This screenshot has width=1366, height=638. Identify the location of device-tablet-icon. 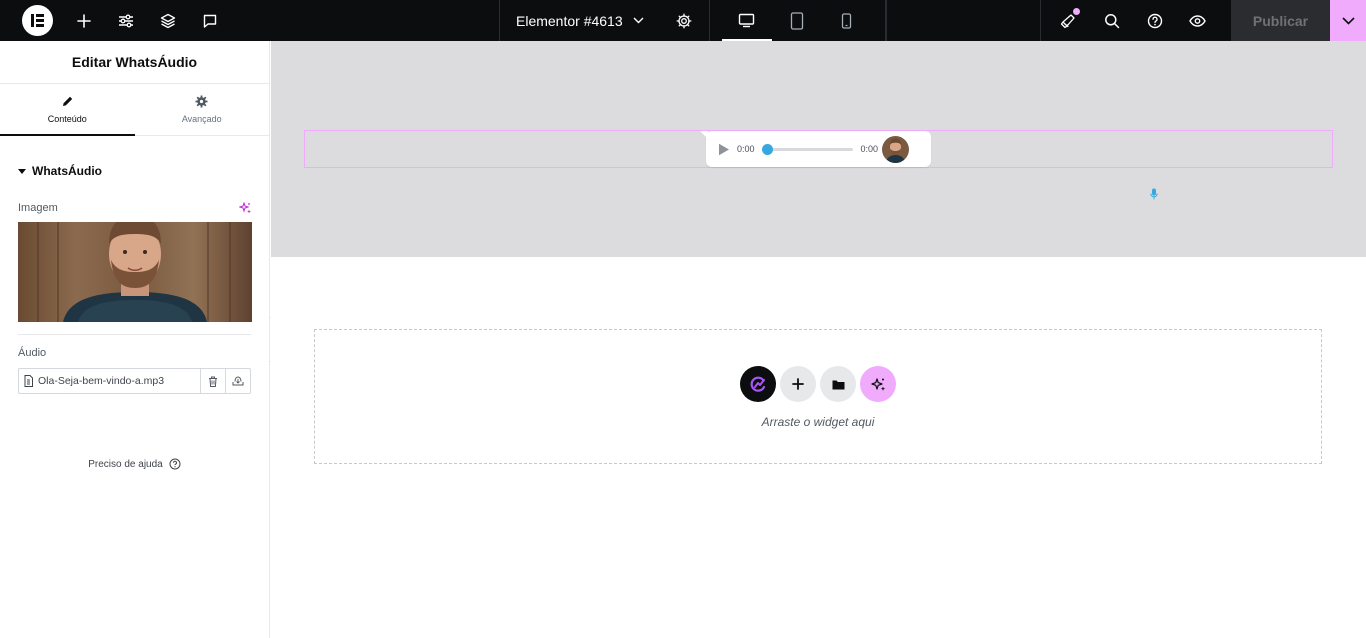
(797, 20).